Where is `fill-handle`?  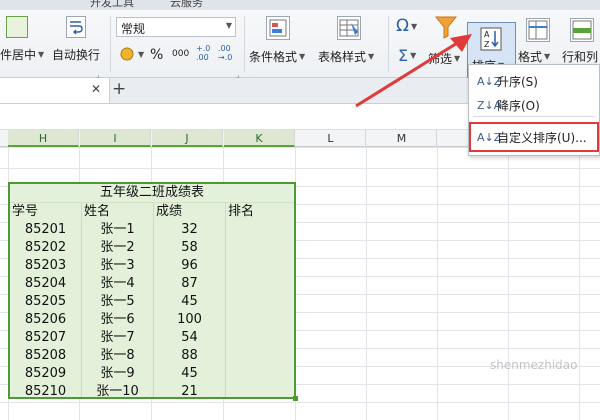
fill-handle is located at coordinates (295, 398).